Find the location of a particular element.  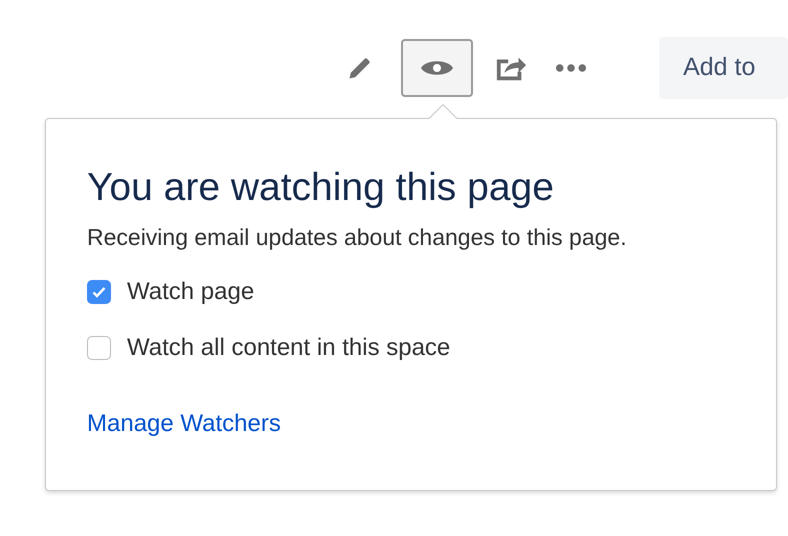

check-icon is located at coordinates (99, 292).